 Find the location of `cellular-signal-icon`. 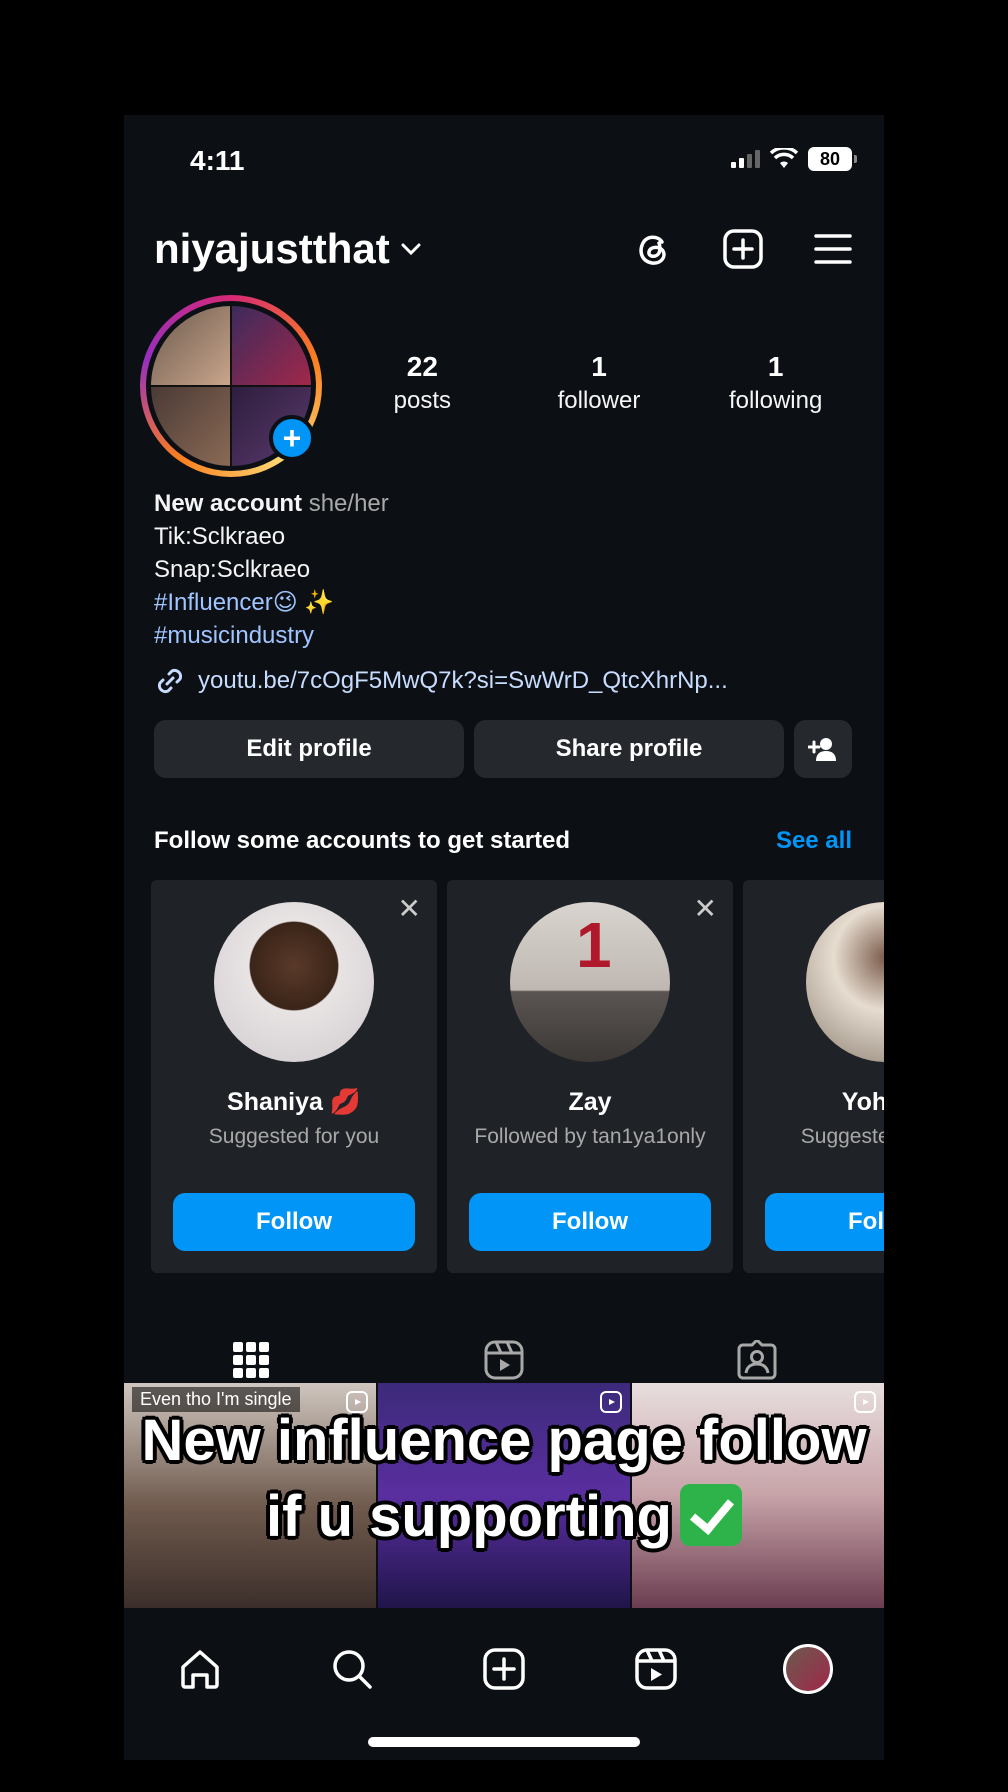

cellular-signal-icon is located at coordinates (745, 159).